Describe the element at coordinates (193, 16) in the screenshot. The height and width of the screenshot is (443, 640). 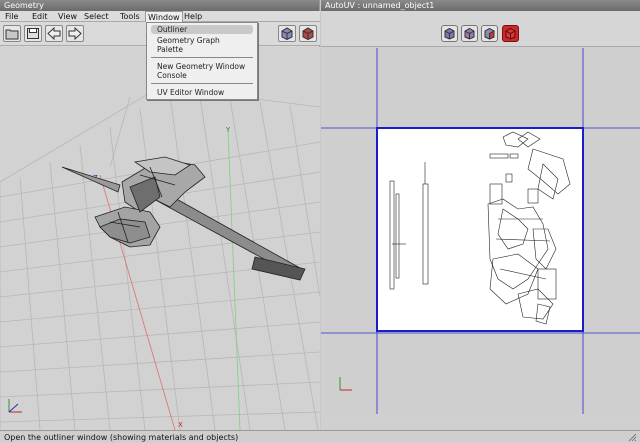
I see `menu-help: Help` at that location.